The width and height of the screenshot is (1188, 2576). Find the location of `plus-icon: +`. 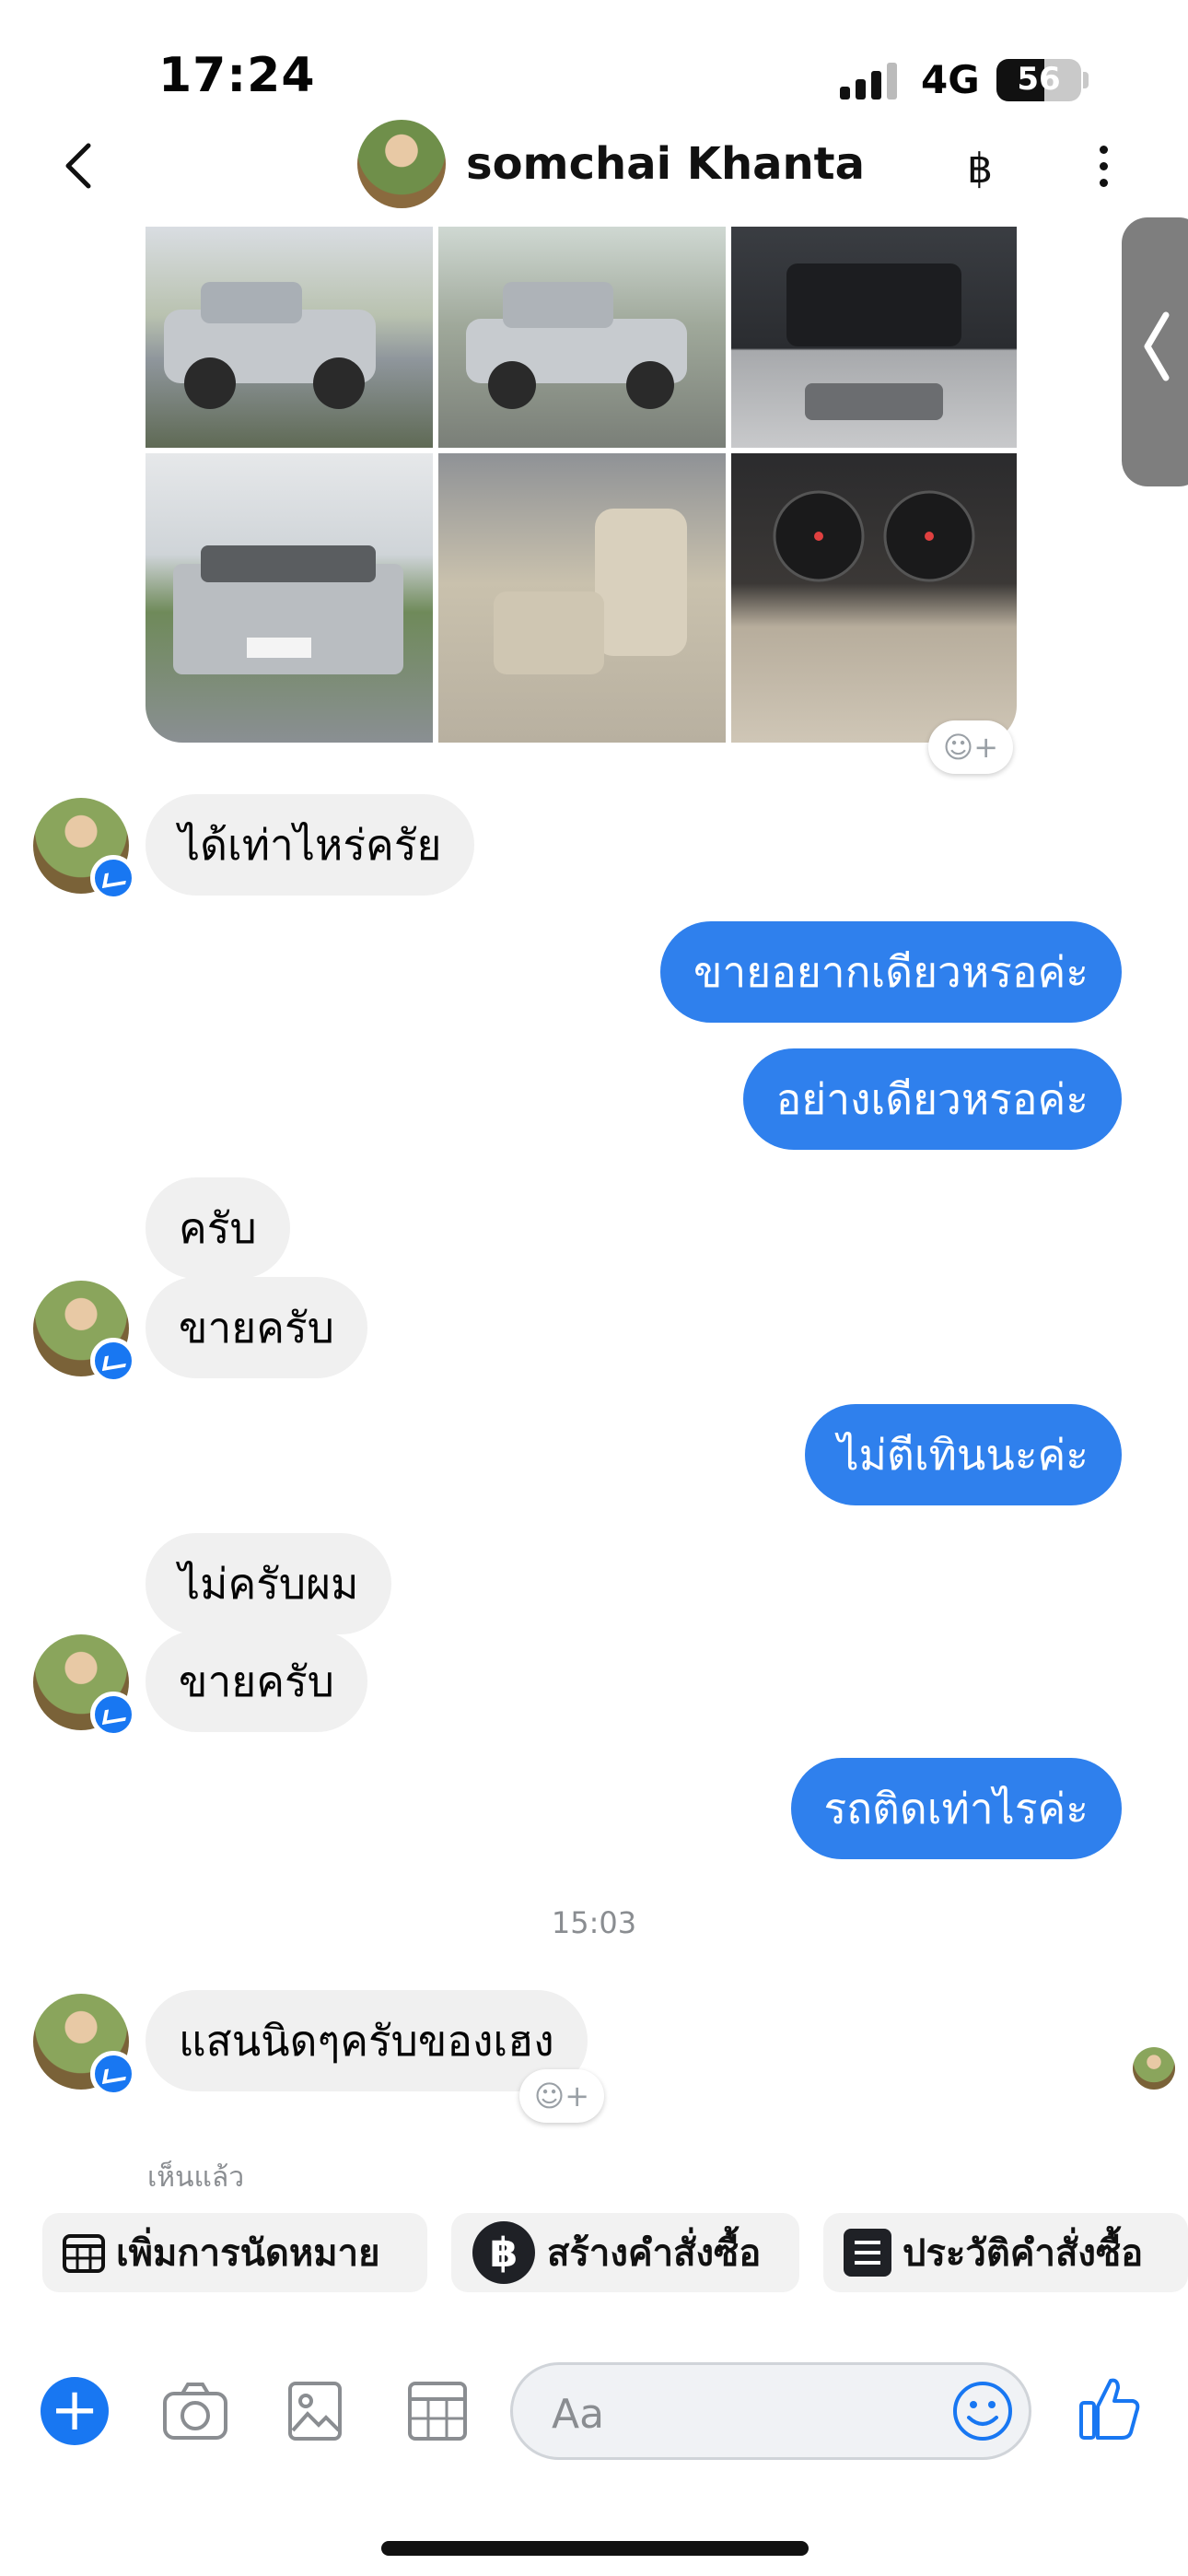

plus-icon: + is located at coordinates (74, 2410).